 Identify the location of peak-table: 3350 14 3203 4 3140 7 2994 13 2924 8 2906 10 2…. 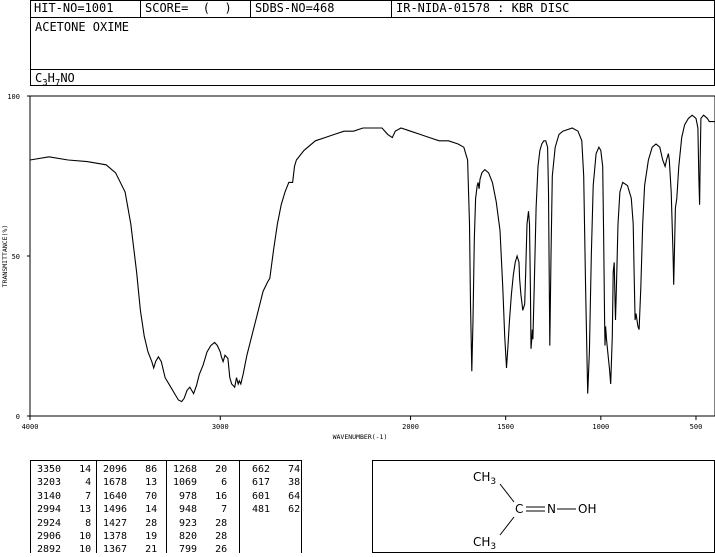
(166, 507).